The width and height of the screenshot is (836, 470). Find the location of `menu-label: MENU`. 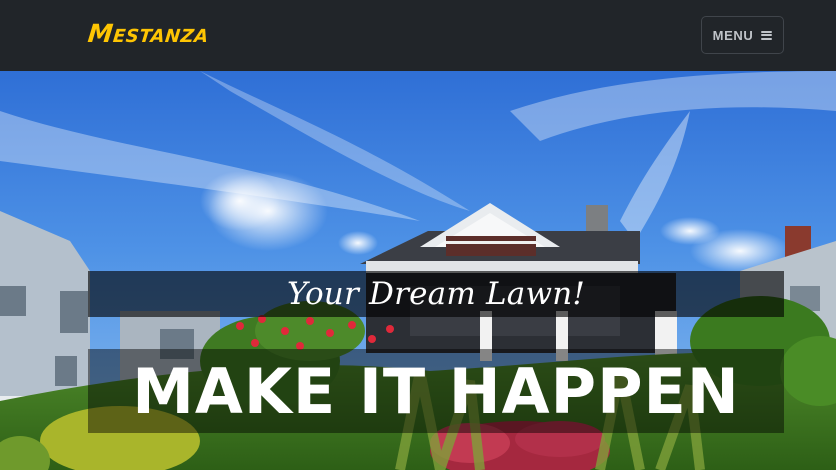

menu-label: MENU is located at coordinates (733, 35).